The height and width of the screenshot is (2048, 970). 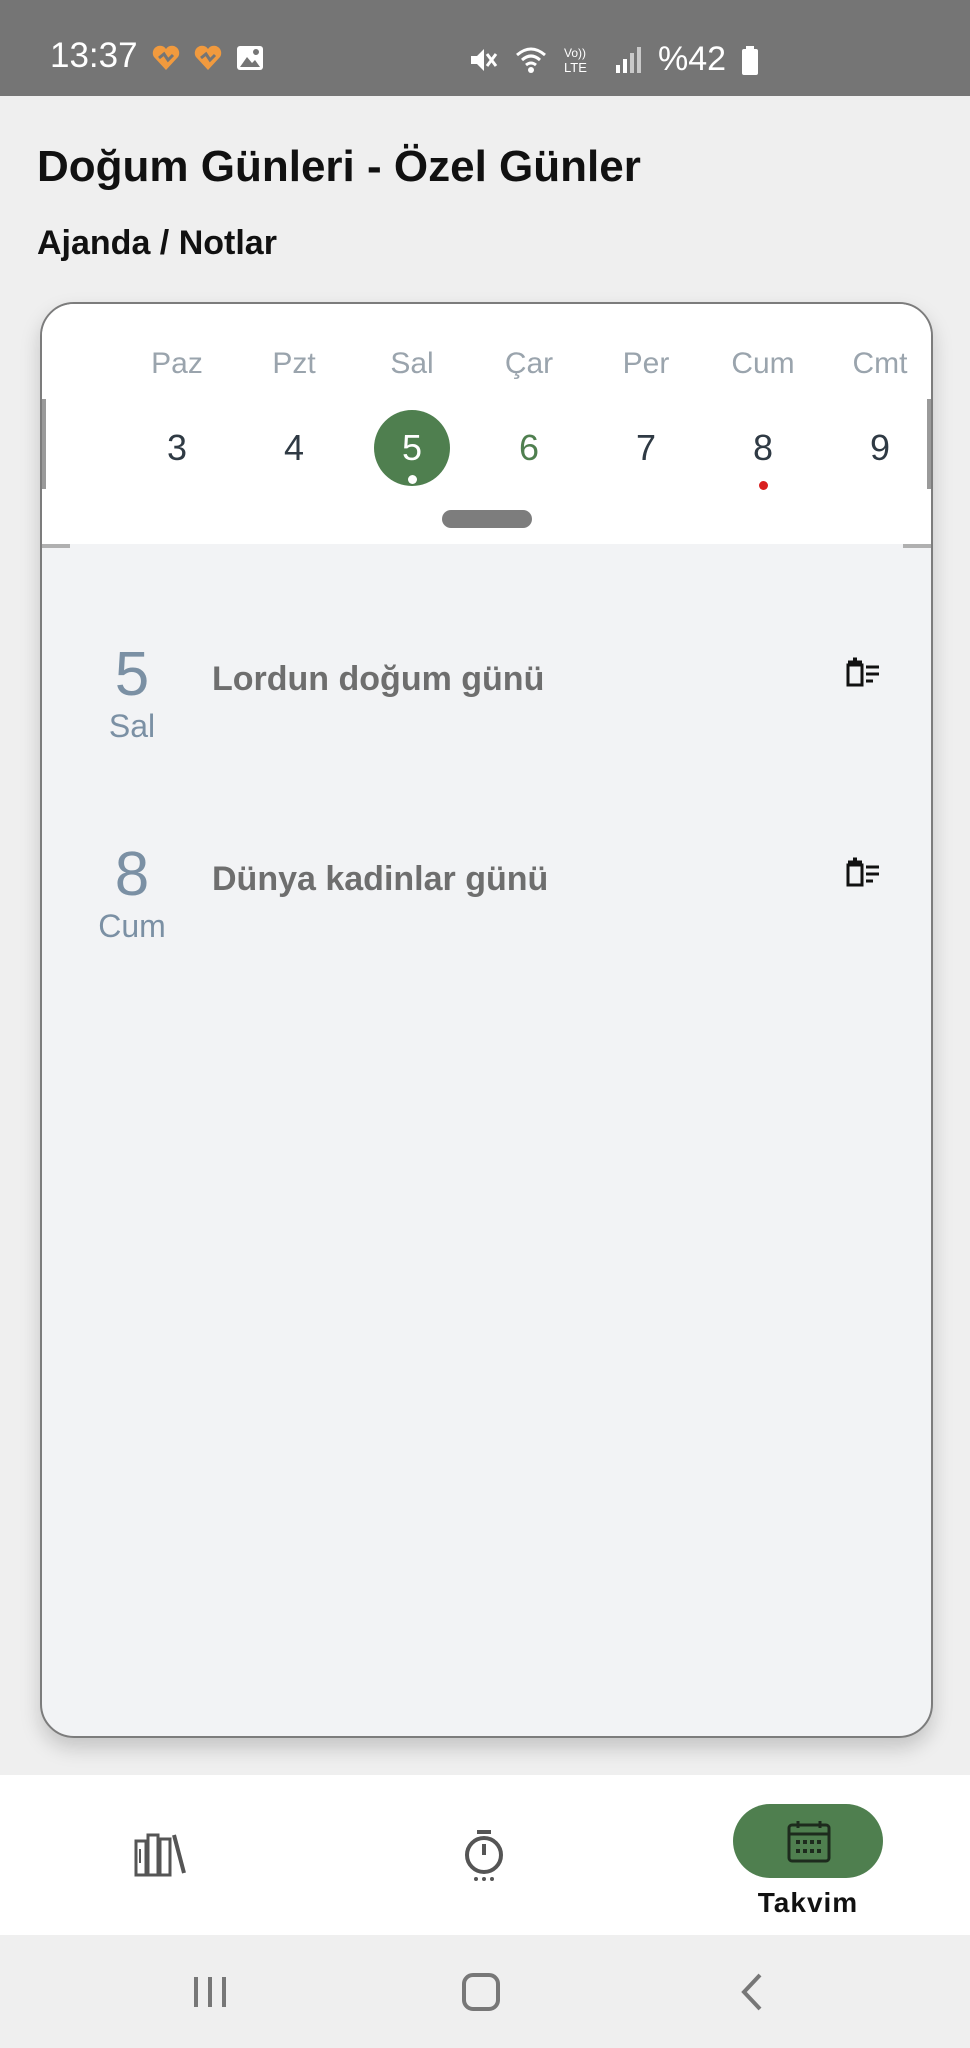 I want to click on day-number: 9, so click(x=880, y=448).